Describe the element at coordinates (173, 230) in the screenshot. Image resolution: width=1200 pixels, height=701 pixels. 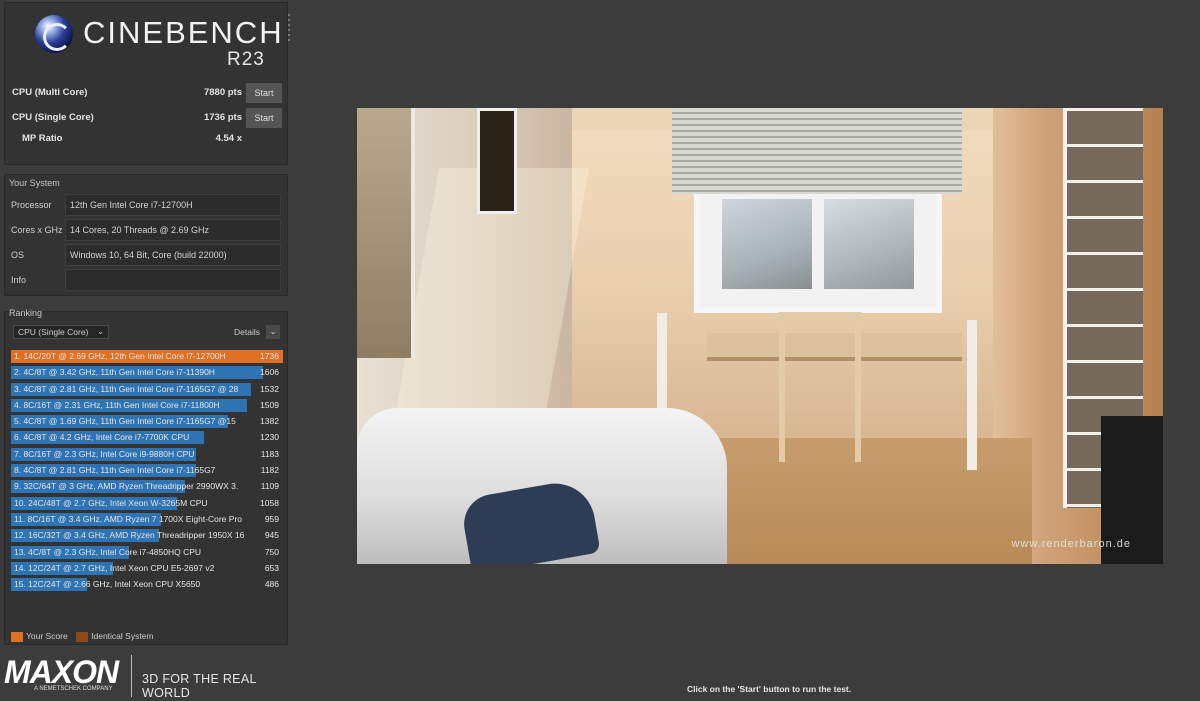
I see `system-value: 14 Cores, 20 Threads @ 2.69 GHz` at that location.